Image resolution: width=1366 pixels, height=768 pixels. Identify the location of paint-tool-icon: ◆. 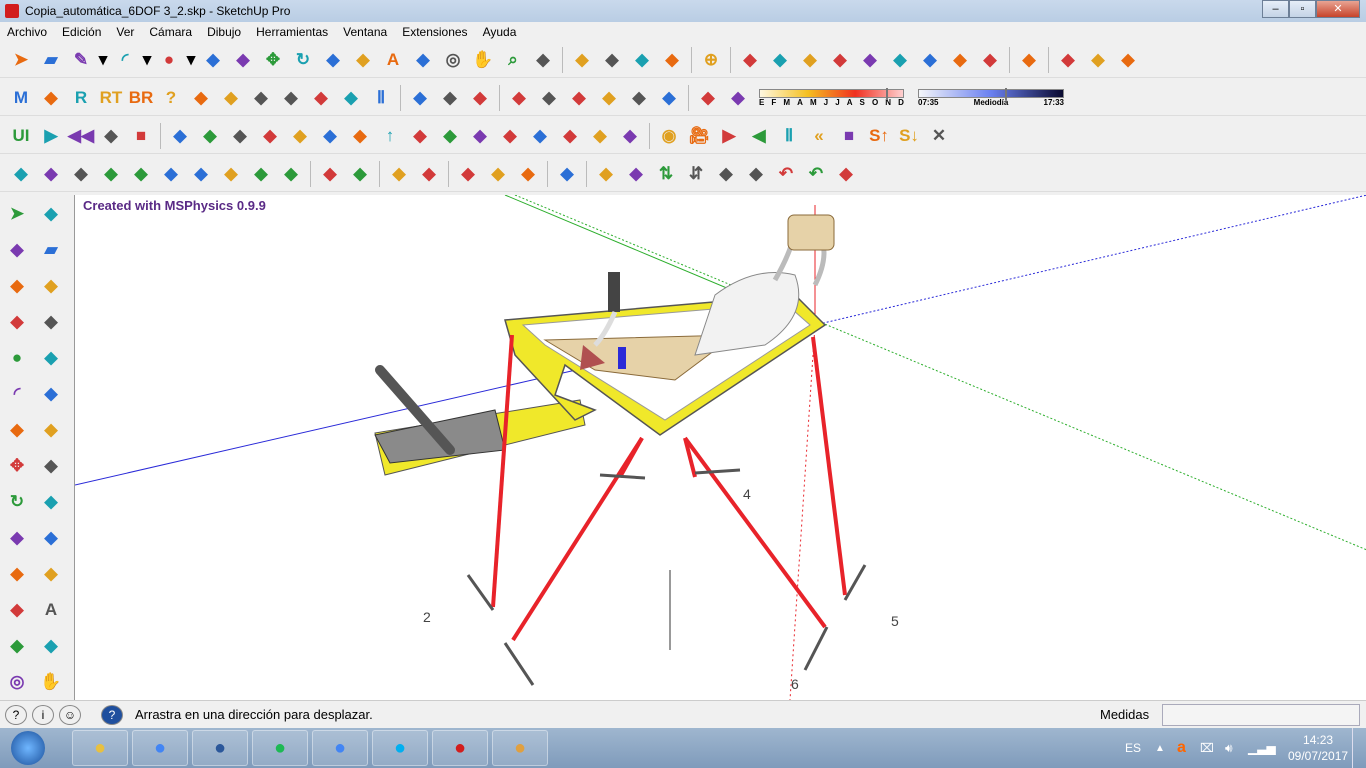
(17, 250).